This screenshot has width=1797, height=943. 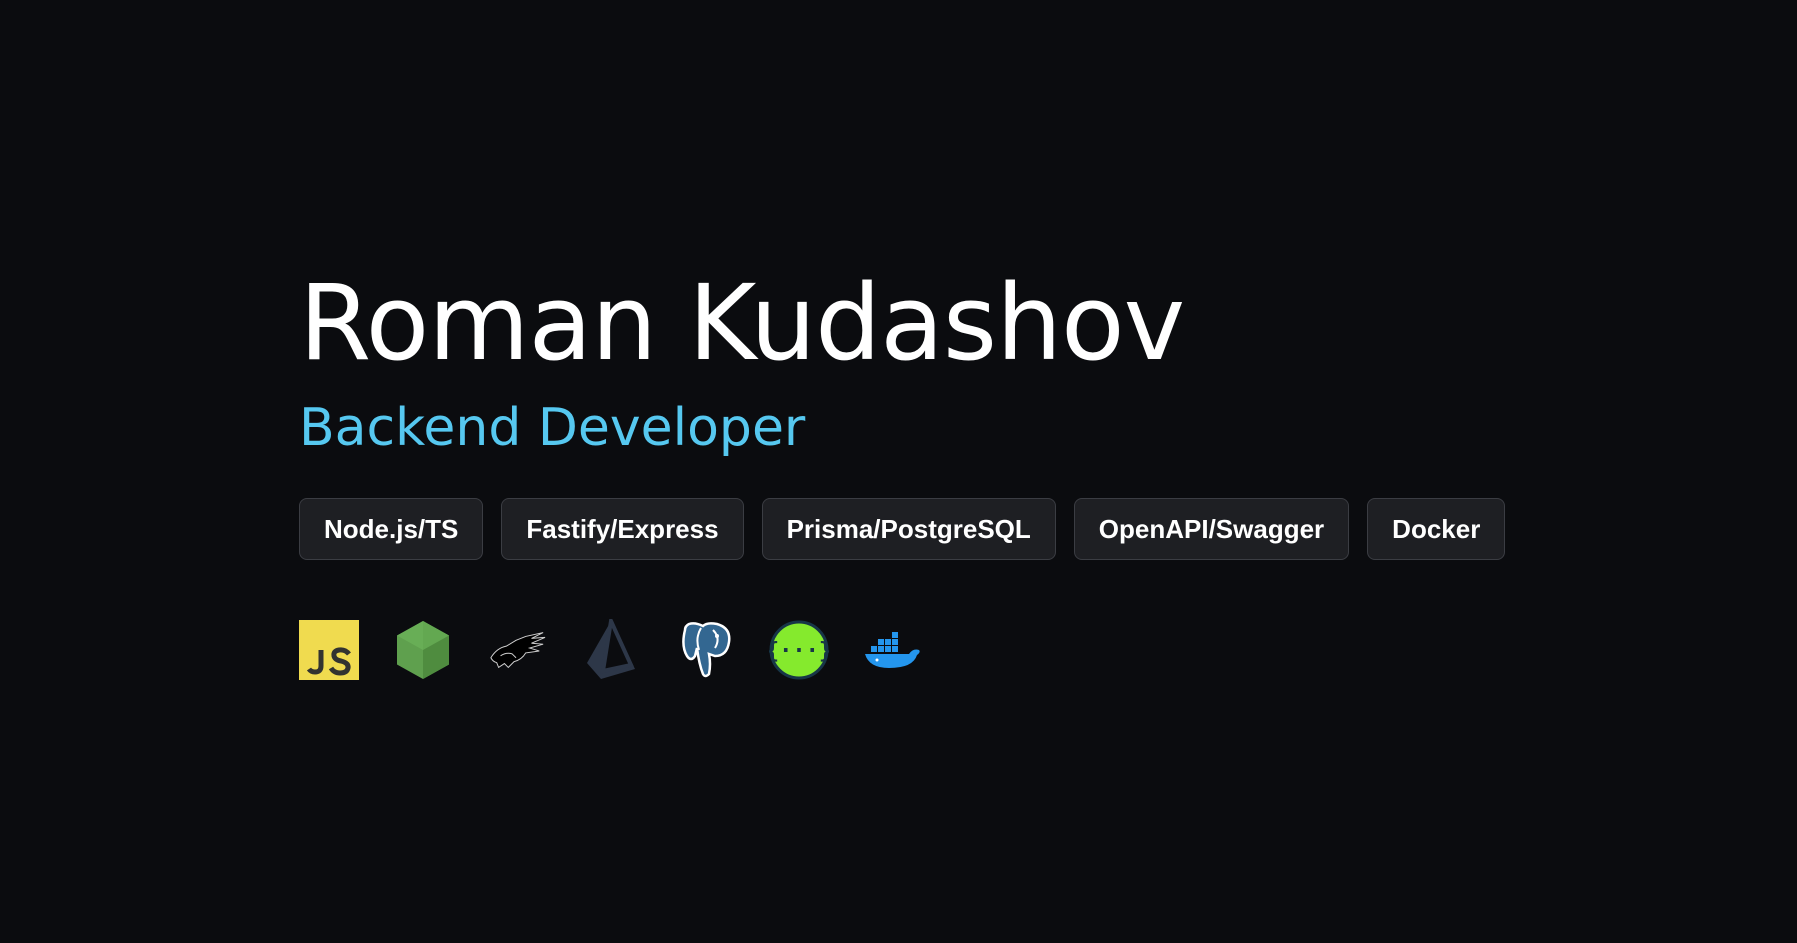 What do you see at coordinates (1436, 529) in the screenshot?
I see `skill-chip-docker: Docker` at bounding box center [1436, 529].